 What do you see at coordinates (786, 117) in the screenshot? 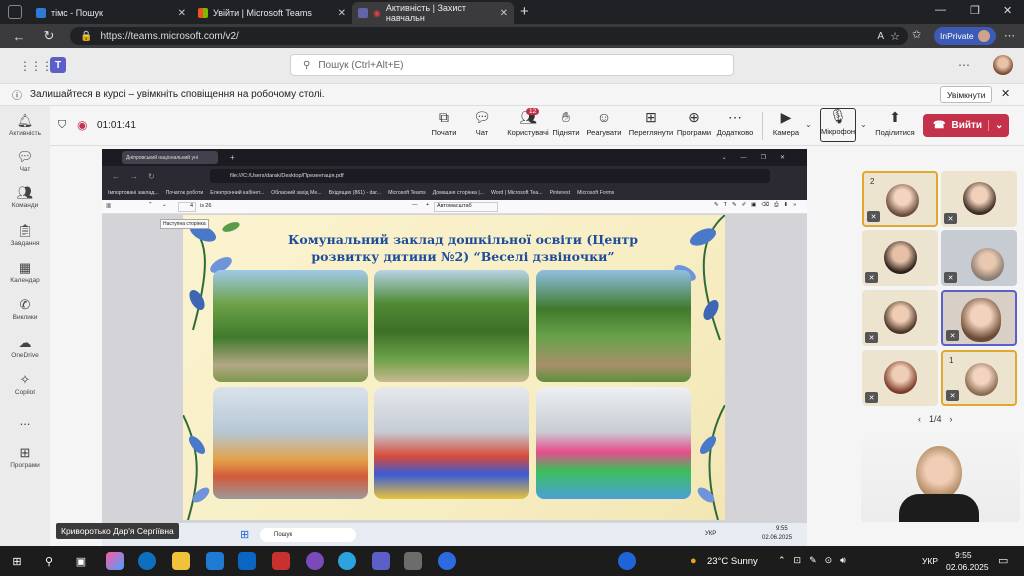
I see `camera-icon: ▶` at bounding box center [786, 117].